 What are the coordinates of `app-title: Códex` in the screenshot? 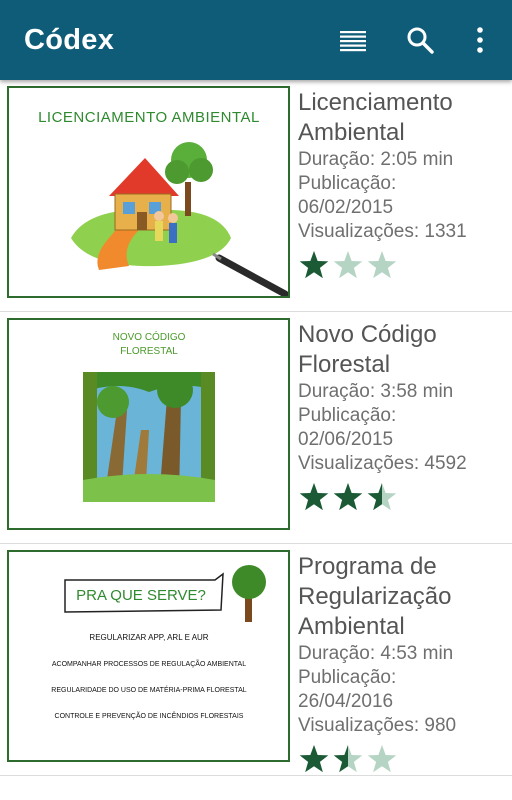 It's located at (69, 40).